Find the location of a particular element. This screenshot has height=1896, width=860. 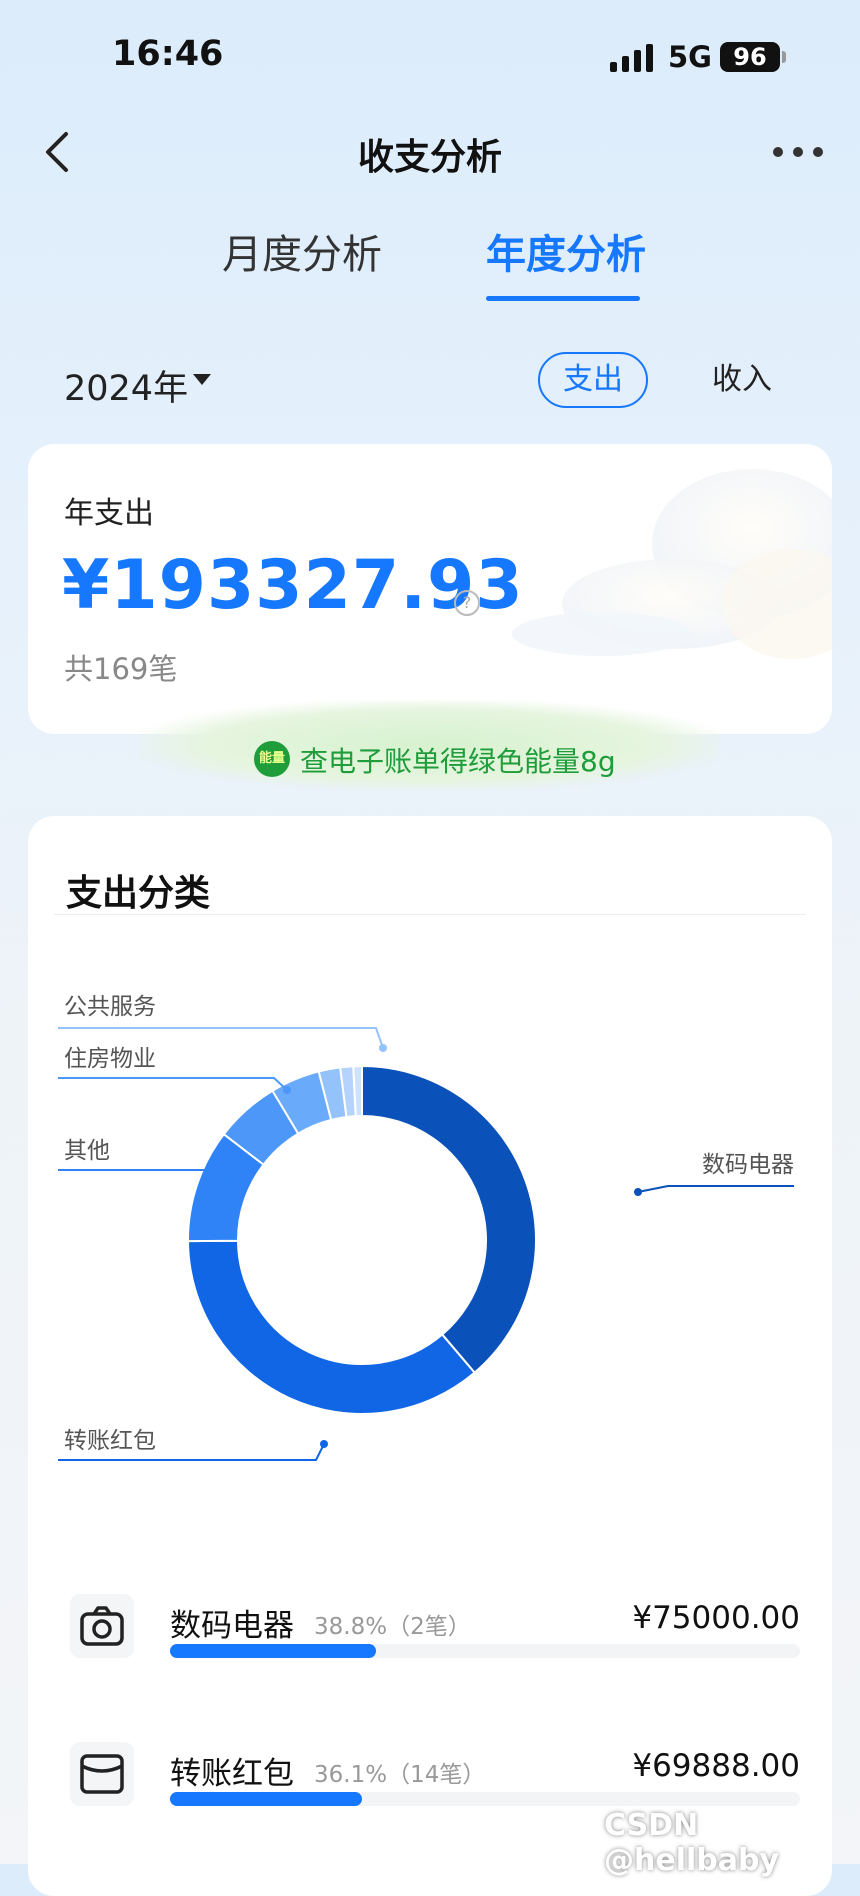

expense-toggle: 支出 is located at coordinates (593, 380).